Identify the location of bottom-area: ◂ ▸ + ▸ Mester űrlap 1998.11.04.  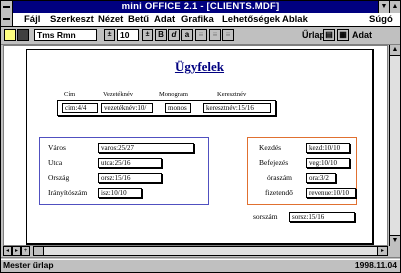
(200, 258).